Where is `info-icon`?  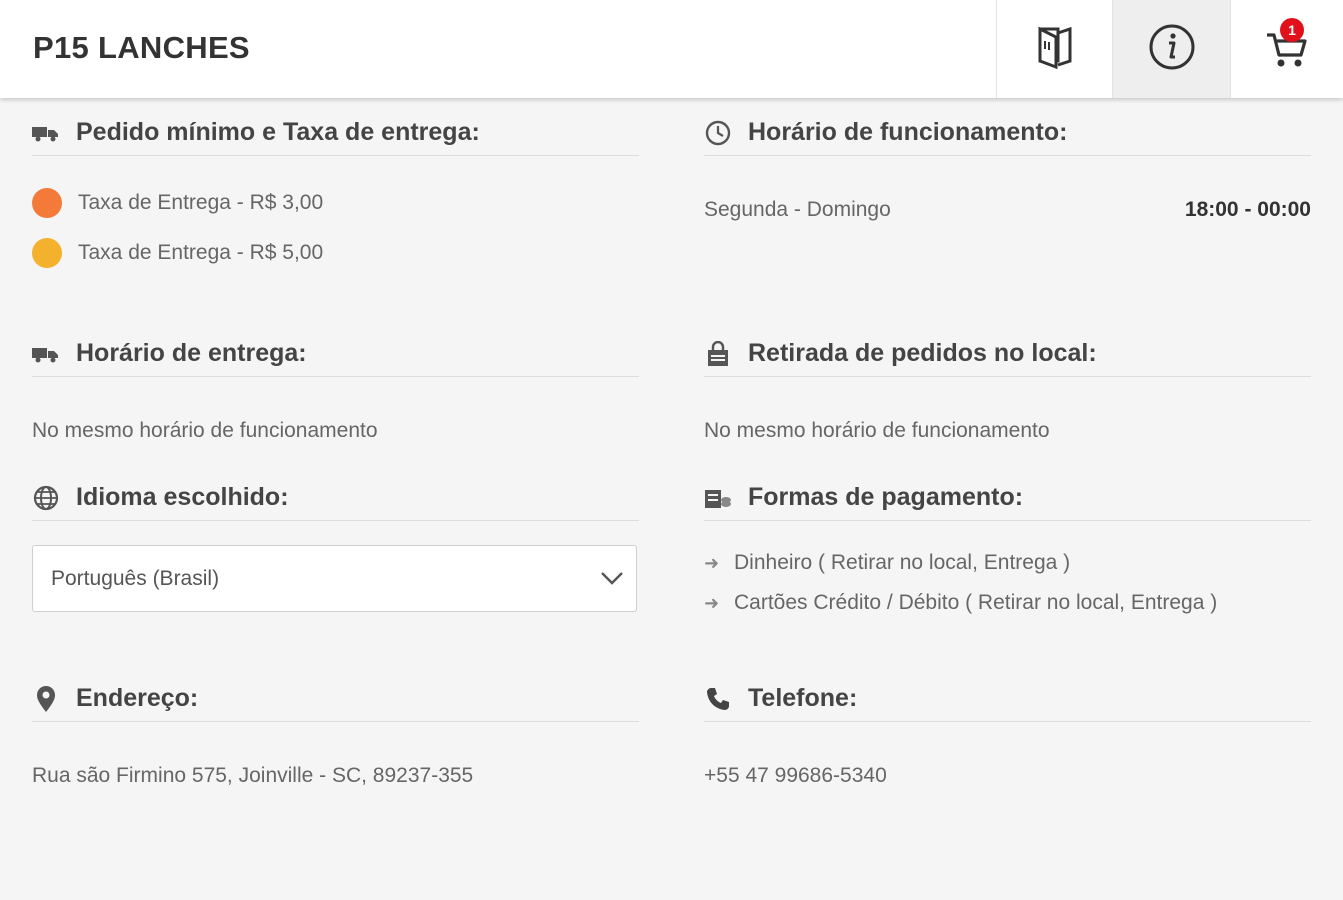 info-icon is located at coordinates (1172, 49).